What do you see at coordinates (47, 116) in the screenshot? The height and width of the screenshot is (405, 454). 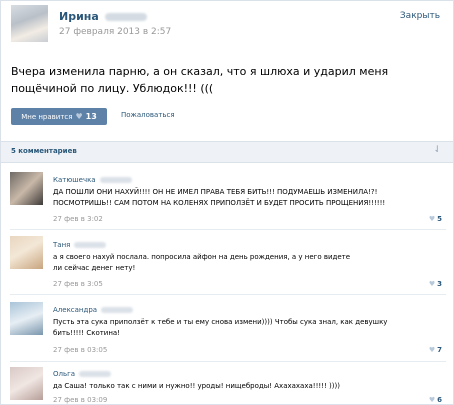 I see `like-label: Мне нравится` at bounding box center [47, 116].